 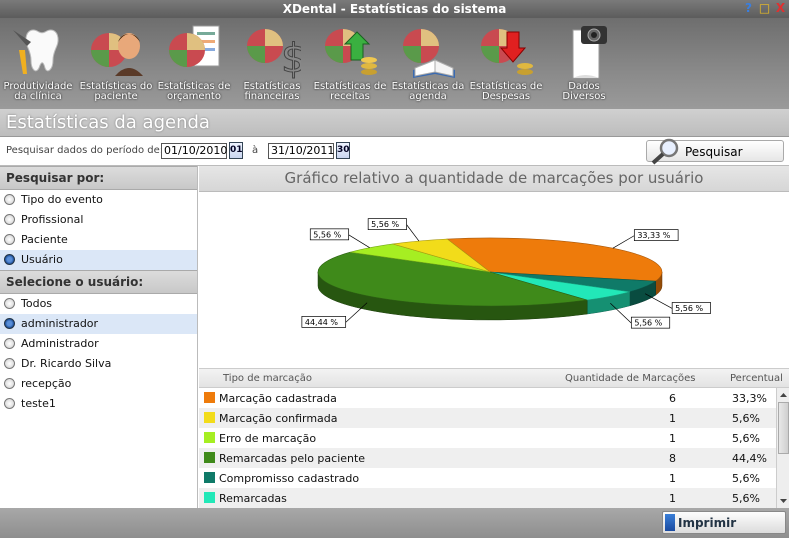 I want to click on window-title: XDental - Estatísticas do sistema, so click(x=394, y=9).